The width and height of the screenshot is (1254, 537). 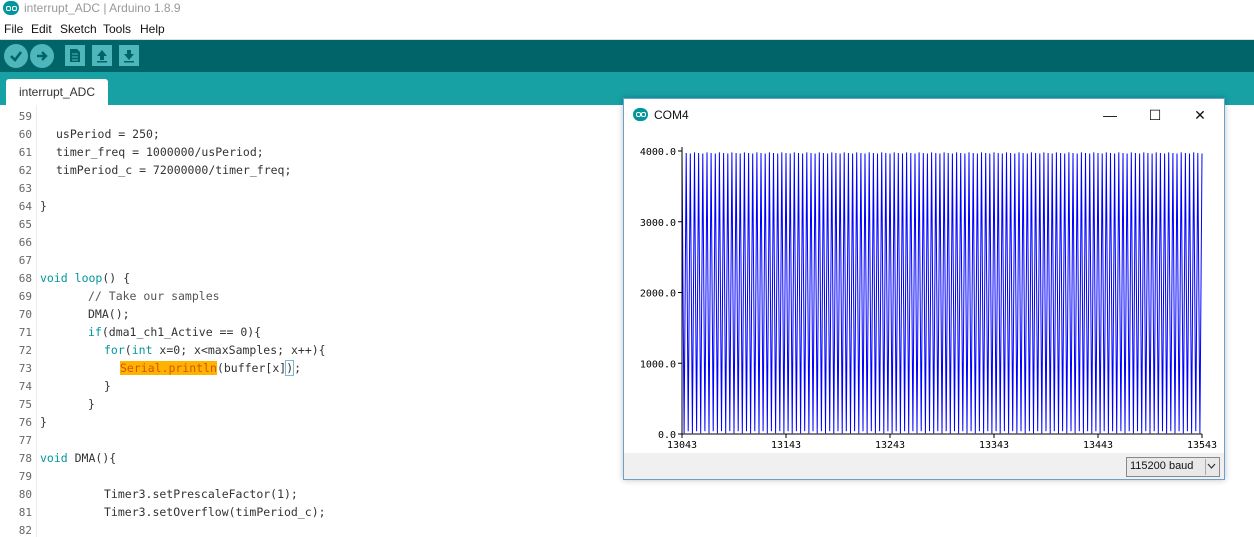 What do you see at coordinates (25, 296) in the screenshot?
I see `line-number: 69` at bounding box center [25, 296].